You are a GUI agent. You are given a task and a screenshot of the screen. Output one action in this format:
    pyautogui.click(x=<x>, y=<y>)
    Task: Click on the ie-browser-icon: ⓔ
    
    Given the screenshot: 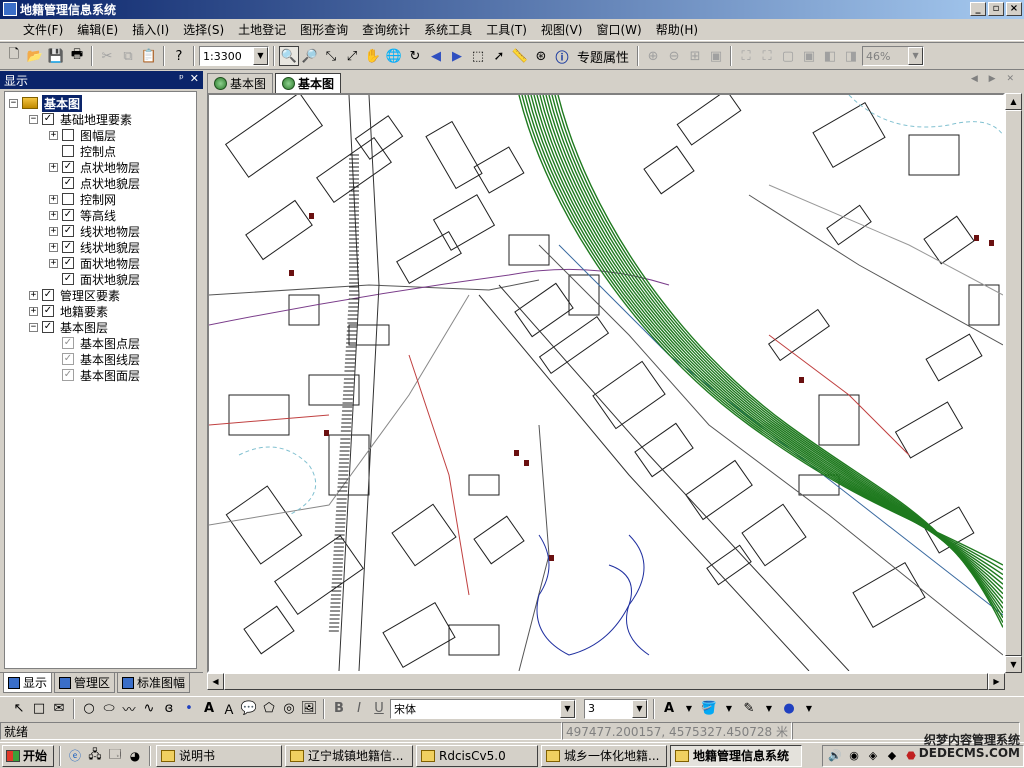 What is the action you would take?
    pyautogui.click(x=75, y=756)
    